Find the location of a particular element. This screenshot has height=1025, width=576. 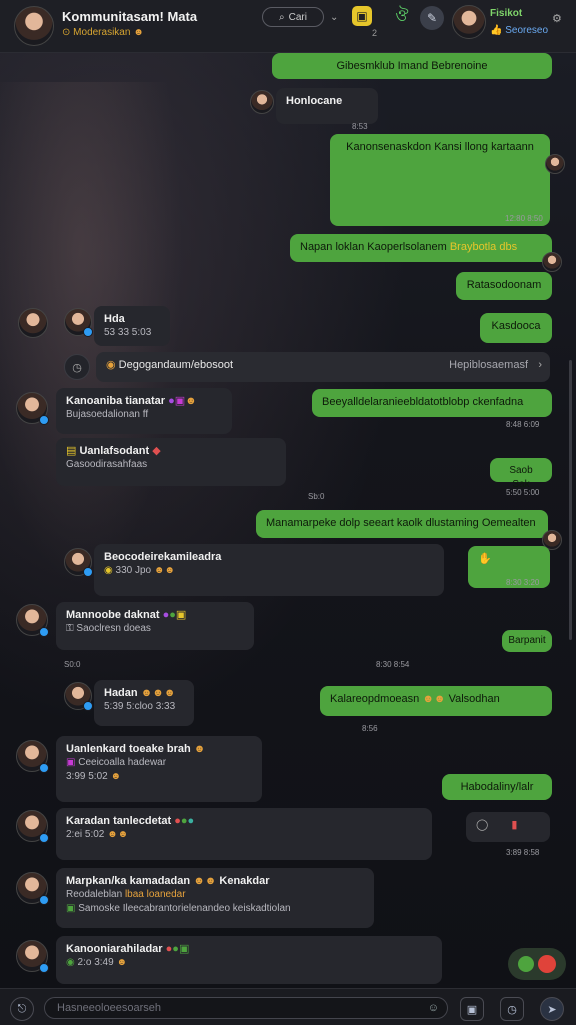

scrollbar is located at coordinates (570, 500).